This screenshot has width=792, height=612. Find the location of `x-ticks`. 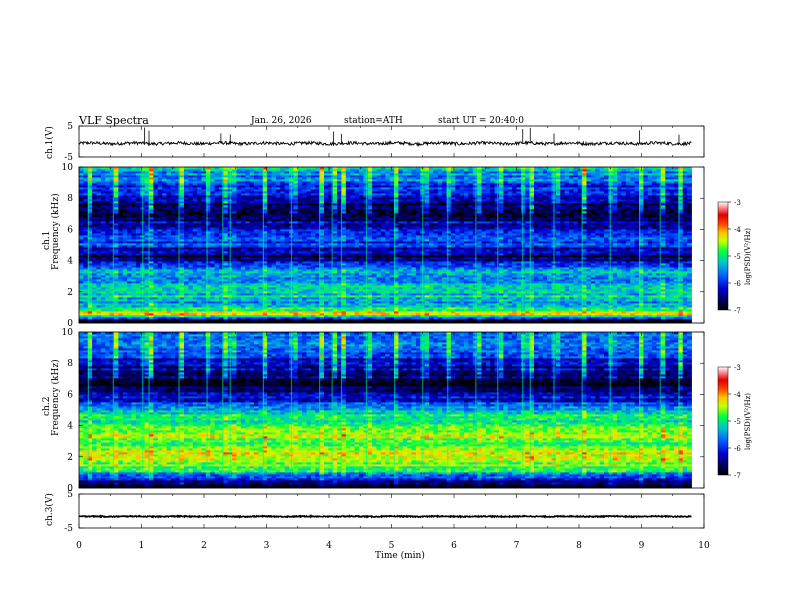

x-ticks is located at coordinates (391, 141).